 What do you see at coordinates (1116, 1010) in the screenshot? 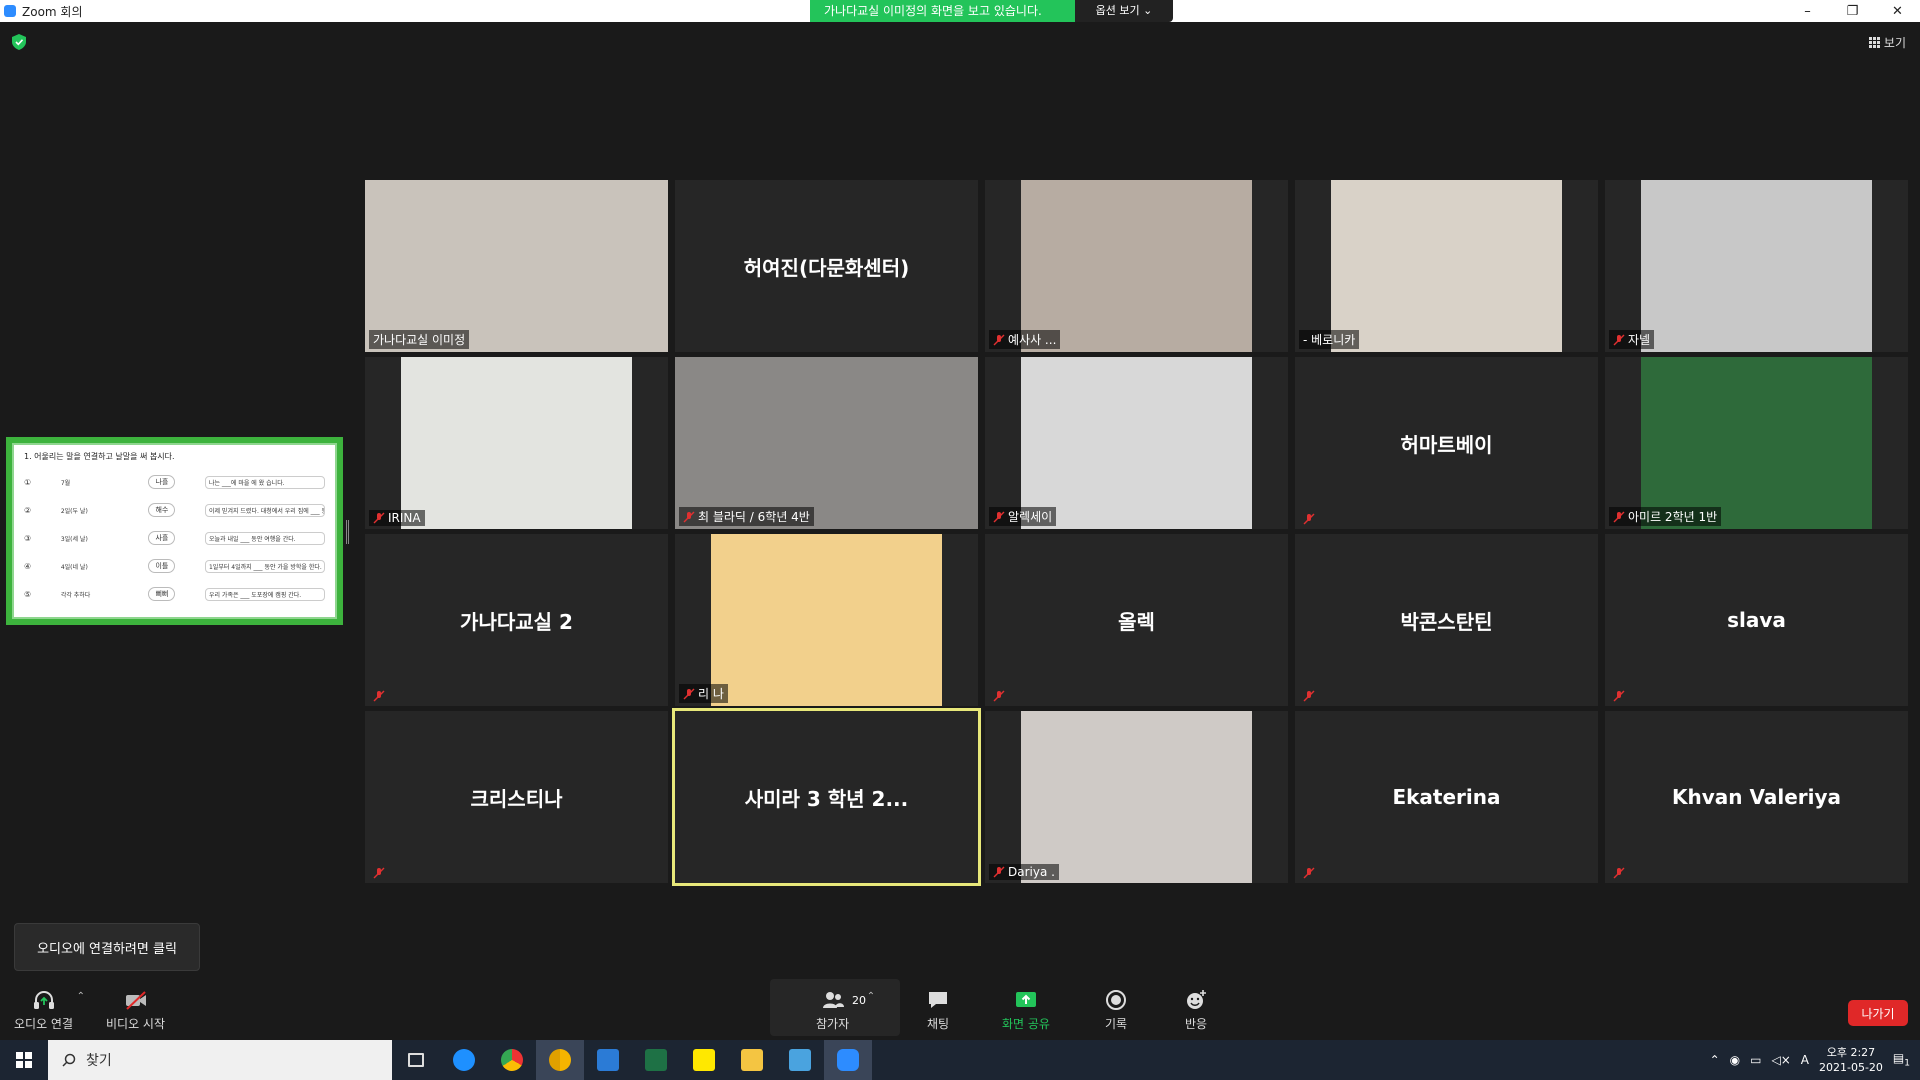
I see `record-button: 기록` at bounding box center [1116, 1010].